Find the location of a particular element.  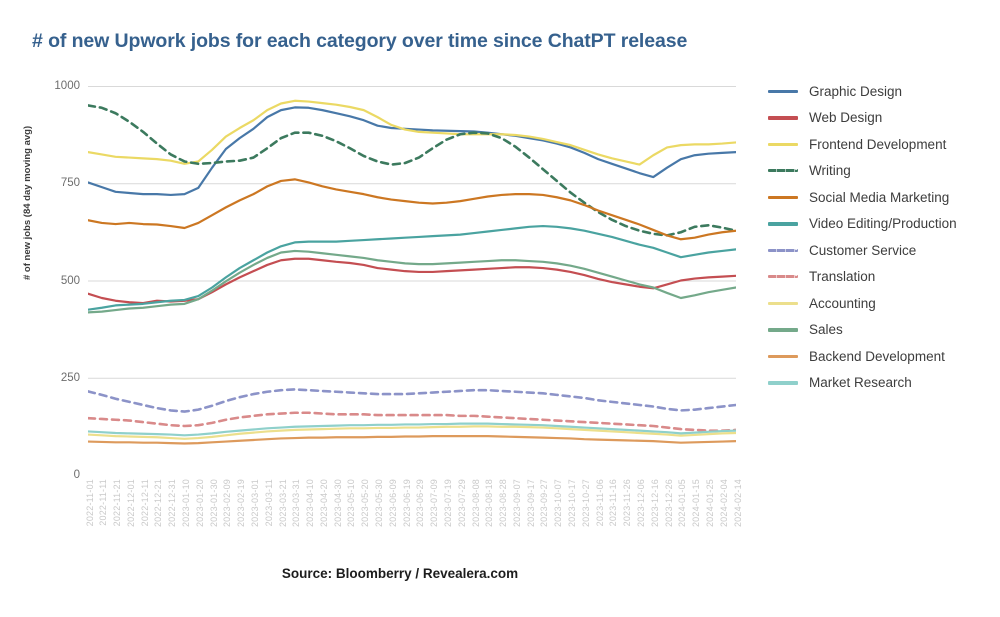

x-tick-label: 2023-08-08 is located at coordinates (475, 503).